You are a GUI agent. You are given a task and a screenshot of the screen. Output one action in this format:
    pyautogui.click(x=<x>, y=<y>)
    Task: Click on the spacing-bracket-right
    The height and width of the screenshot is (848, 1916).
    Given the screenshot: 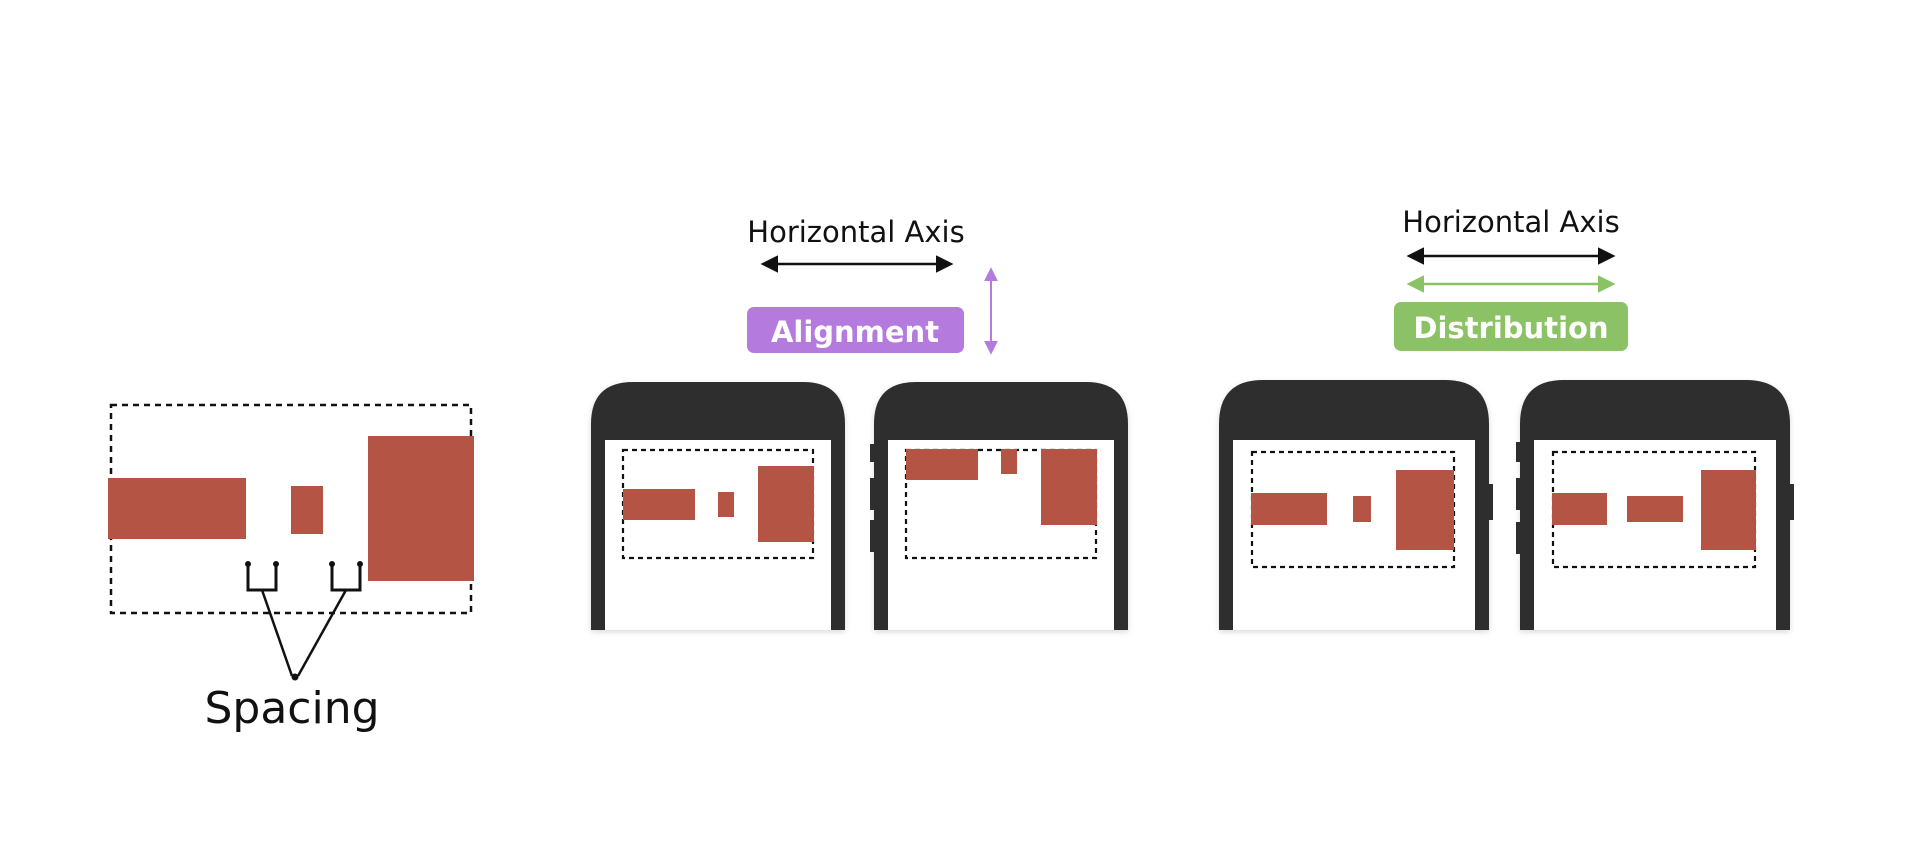 What is the action you would take?
    pyautogui.click(x=346, y=578)
    